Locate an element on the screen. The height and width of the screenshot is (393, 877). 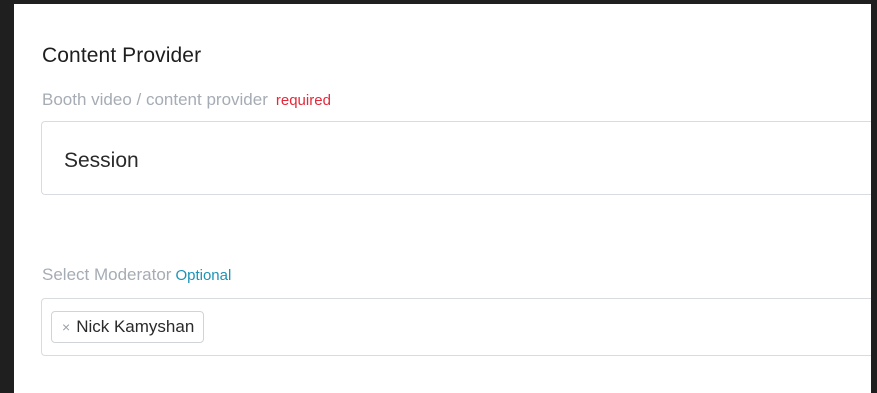
close-icon: × is located at coordinates (66, 327).